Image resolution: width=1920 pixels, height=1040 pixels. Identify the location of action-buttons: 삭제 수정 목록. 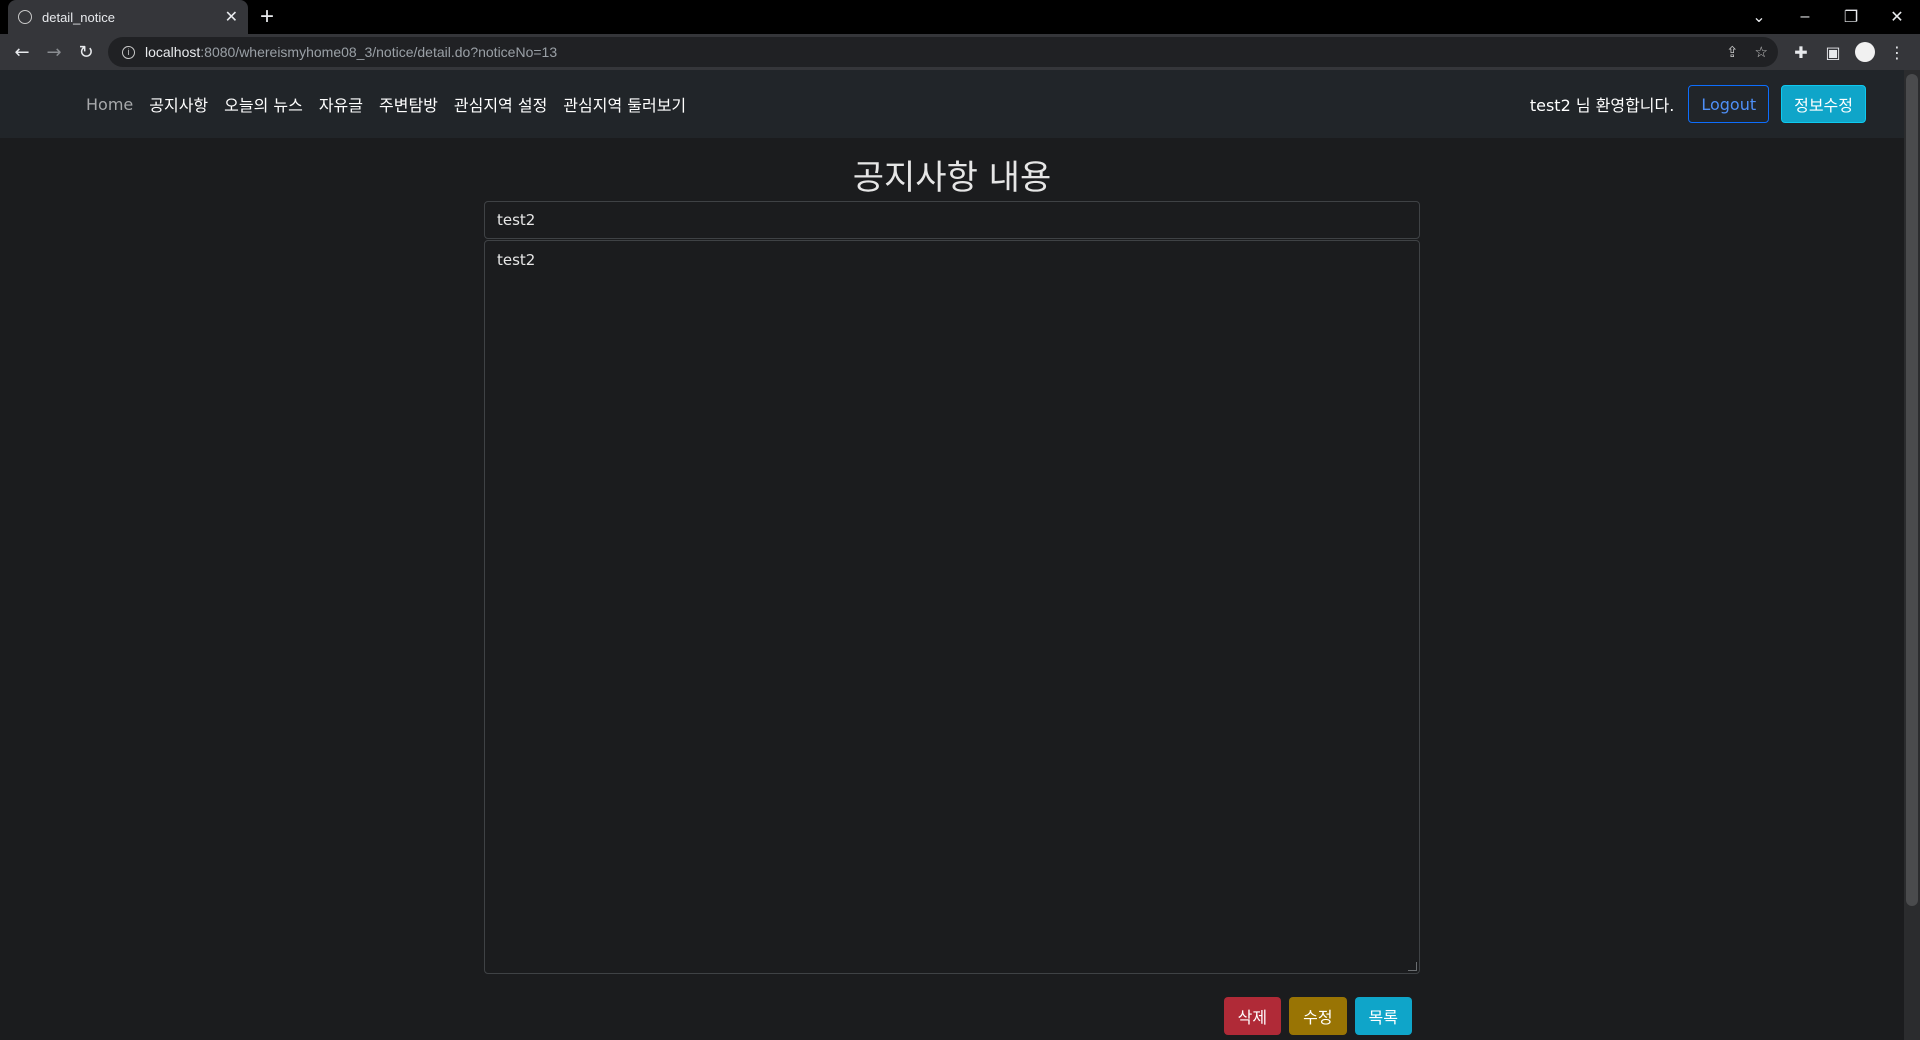
(1317, 1016).